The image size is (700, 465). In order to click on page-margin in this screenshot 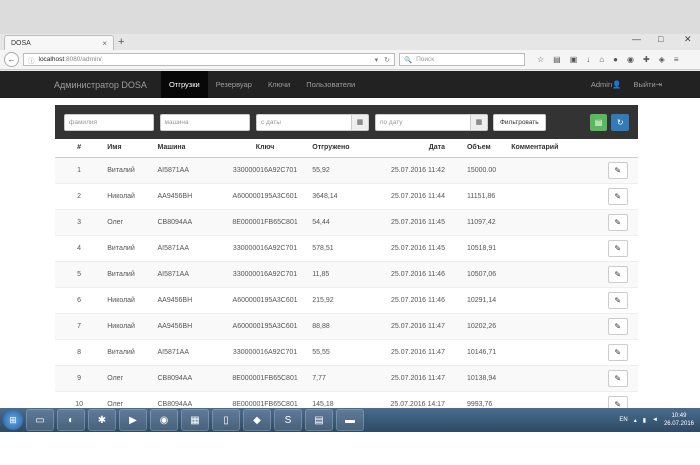, I will do `click(350, 448)`.